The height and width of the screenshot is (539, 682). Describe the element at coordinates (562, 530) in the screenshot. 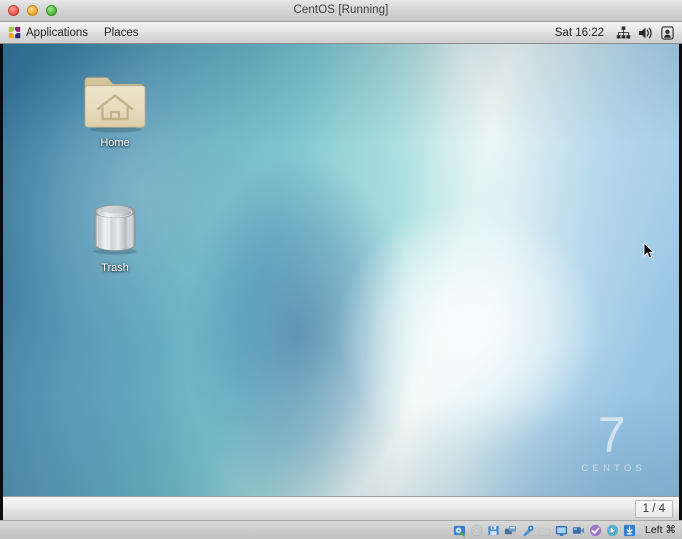

I see `display-icon` at that location.